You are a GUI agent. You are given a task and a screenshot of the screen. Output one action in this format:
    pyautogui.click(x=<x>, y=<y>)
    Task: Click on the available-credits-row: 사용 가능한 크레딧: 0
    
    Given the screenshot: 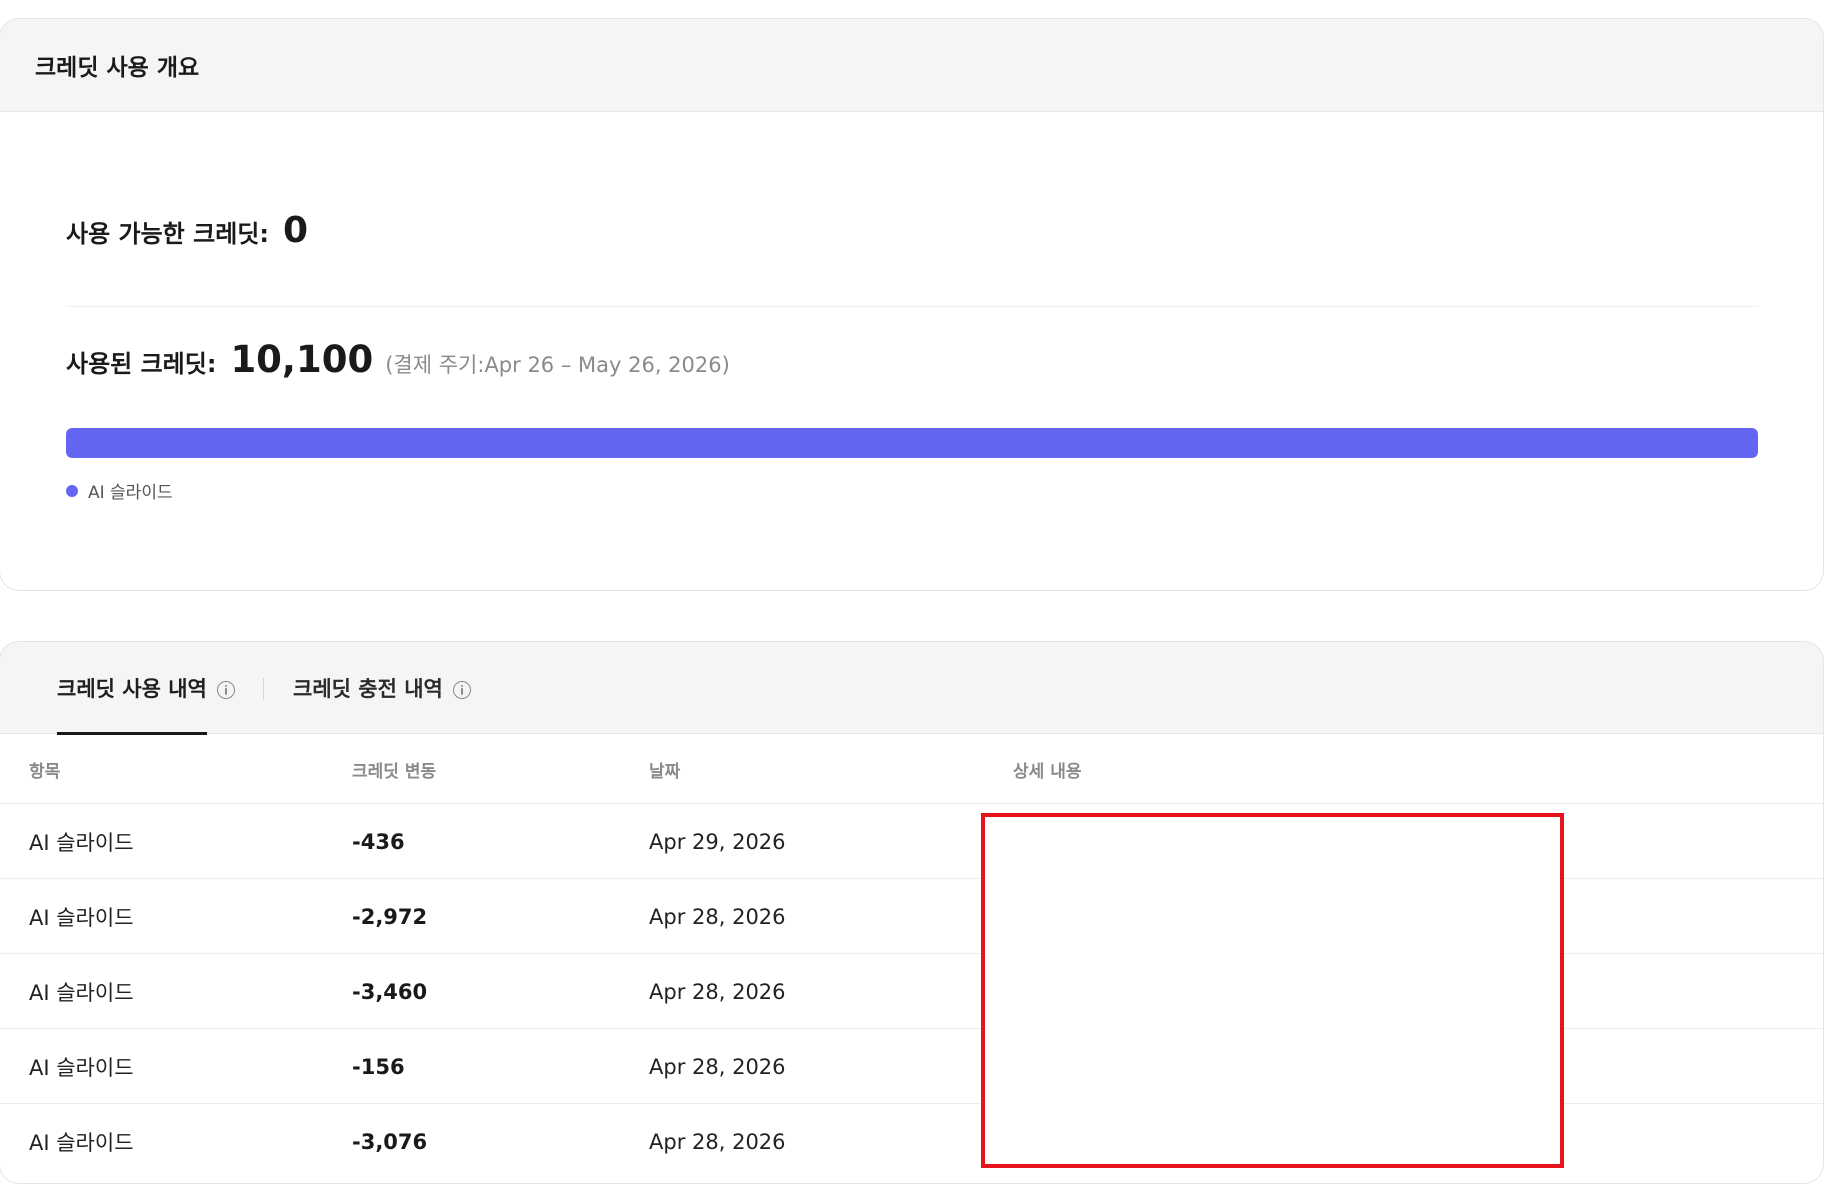 What is the action you would take?
    pyautogui.click(x=187, y=230)
    